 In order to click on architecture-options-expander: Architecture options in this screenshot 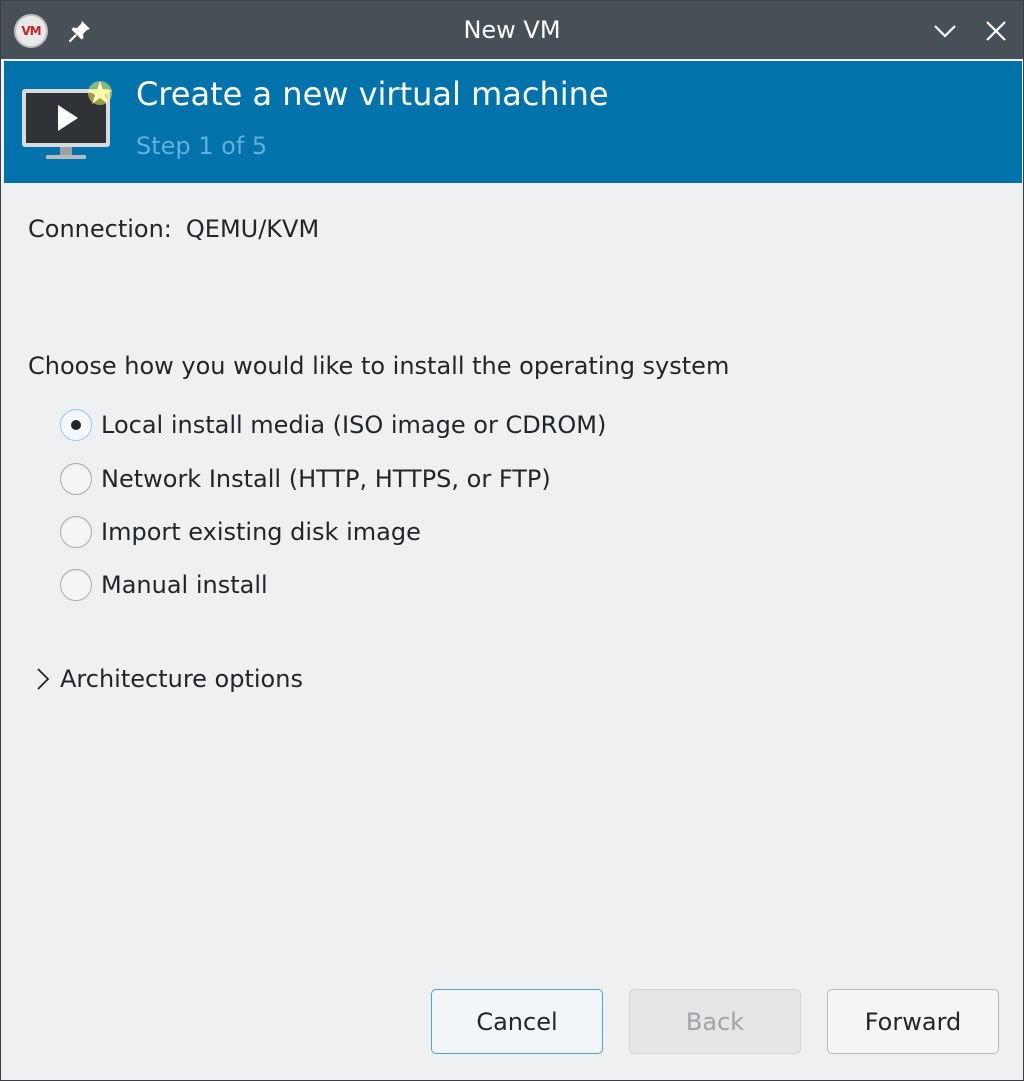, I will do `click(167, 679)`.